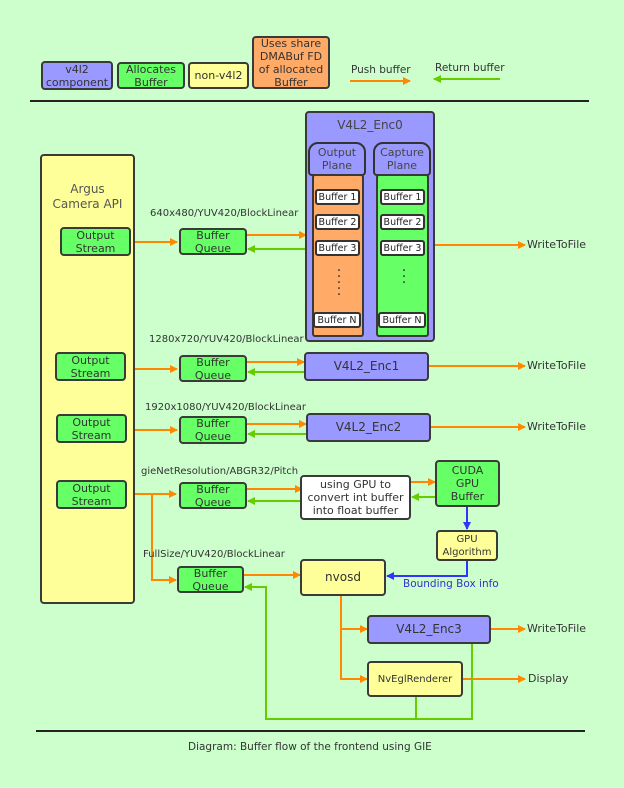  What do you see at coordinates (95, 241) in the screenshot?
I see `output-stream-0: Output Stream` at bounding box center [95, 241].